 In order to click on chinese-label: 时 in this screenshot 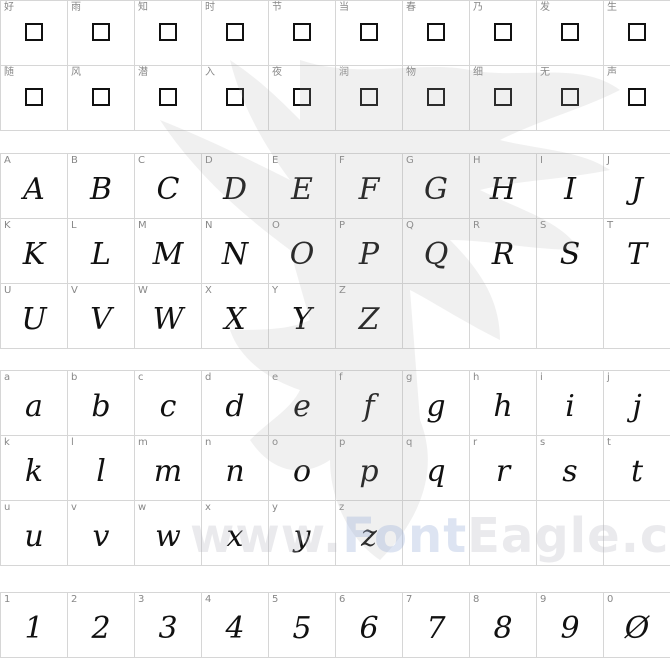, I will do `click(210, 7)`.